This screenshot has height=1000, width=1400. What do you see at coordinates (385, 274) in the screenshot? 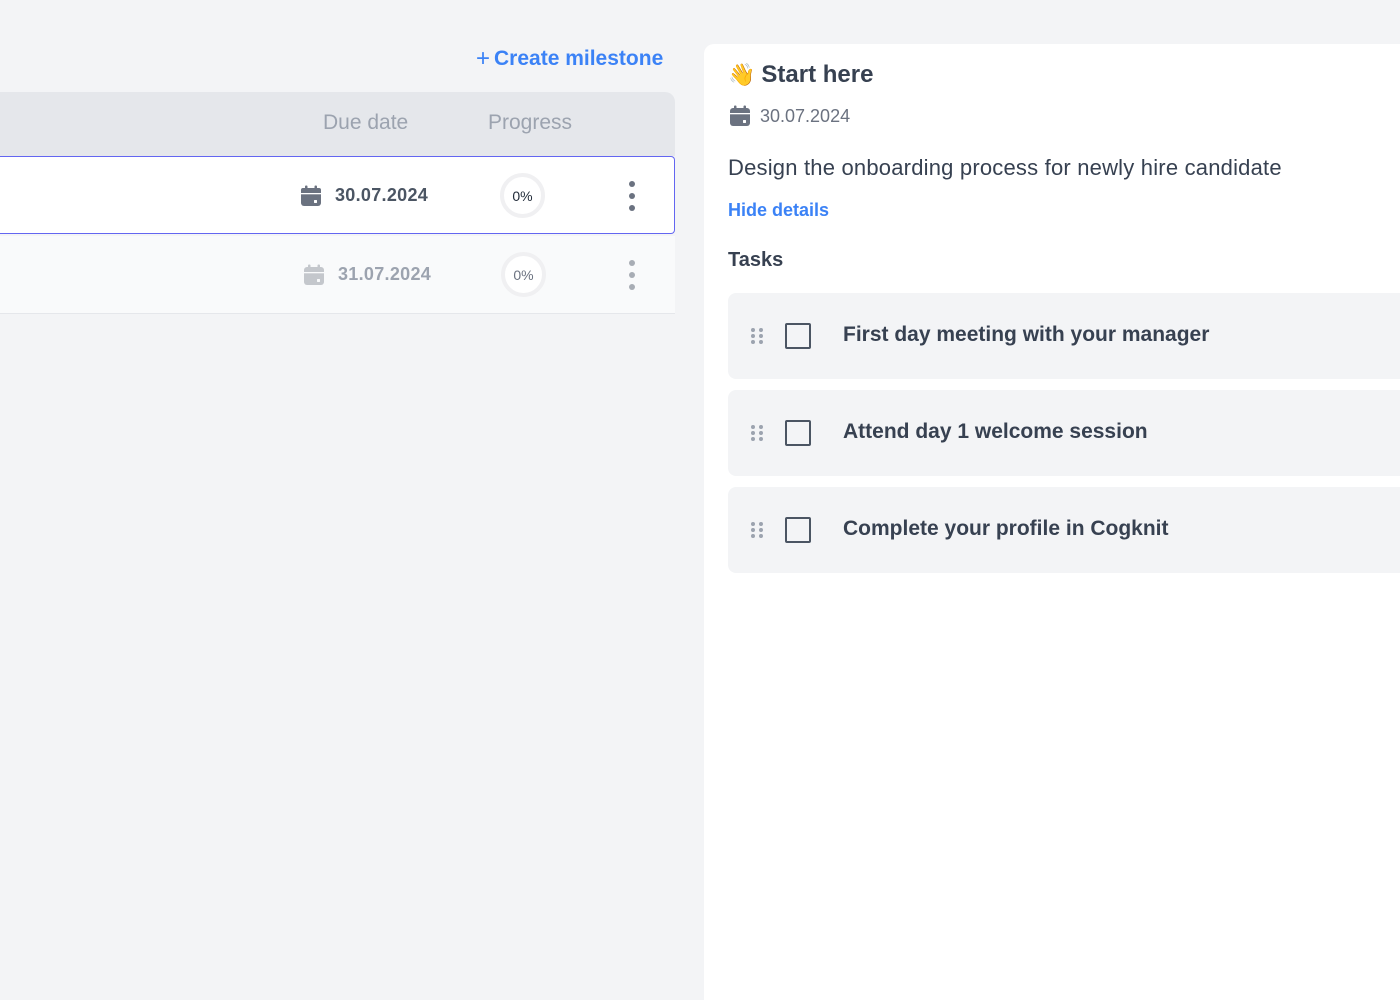
I see `milestone-due-date: 31.07.2024` at bounding box center [385, 274].